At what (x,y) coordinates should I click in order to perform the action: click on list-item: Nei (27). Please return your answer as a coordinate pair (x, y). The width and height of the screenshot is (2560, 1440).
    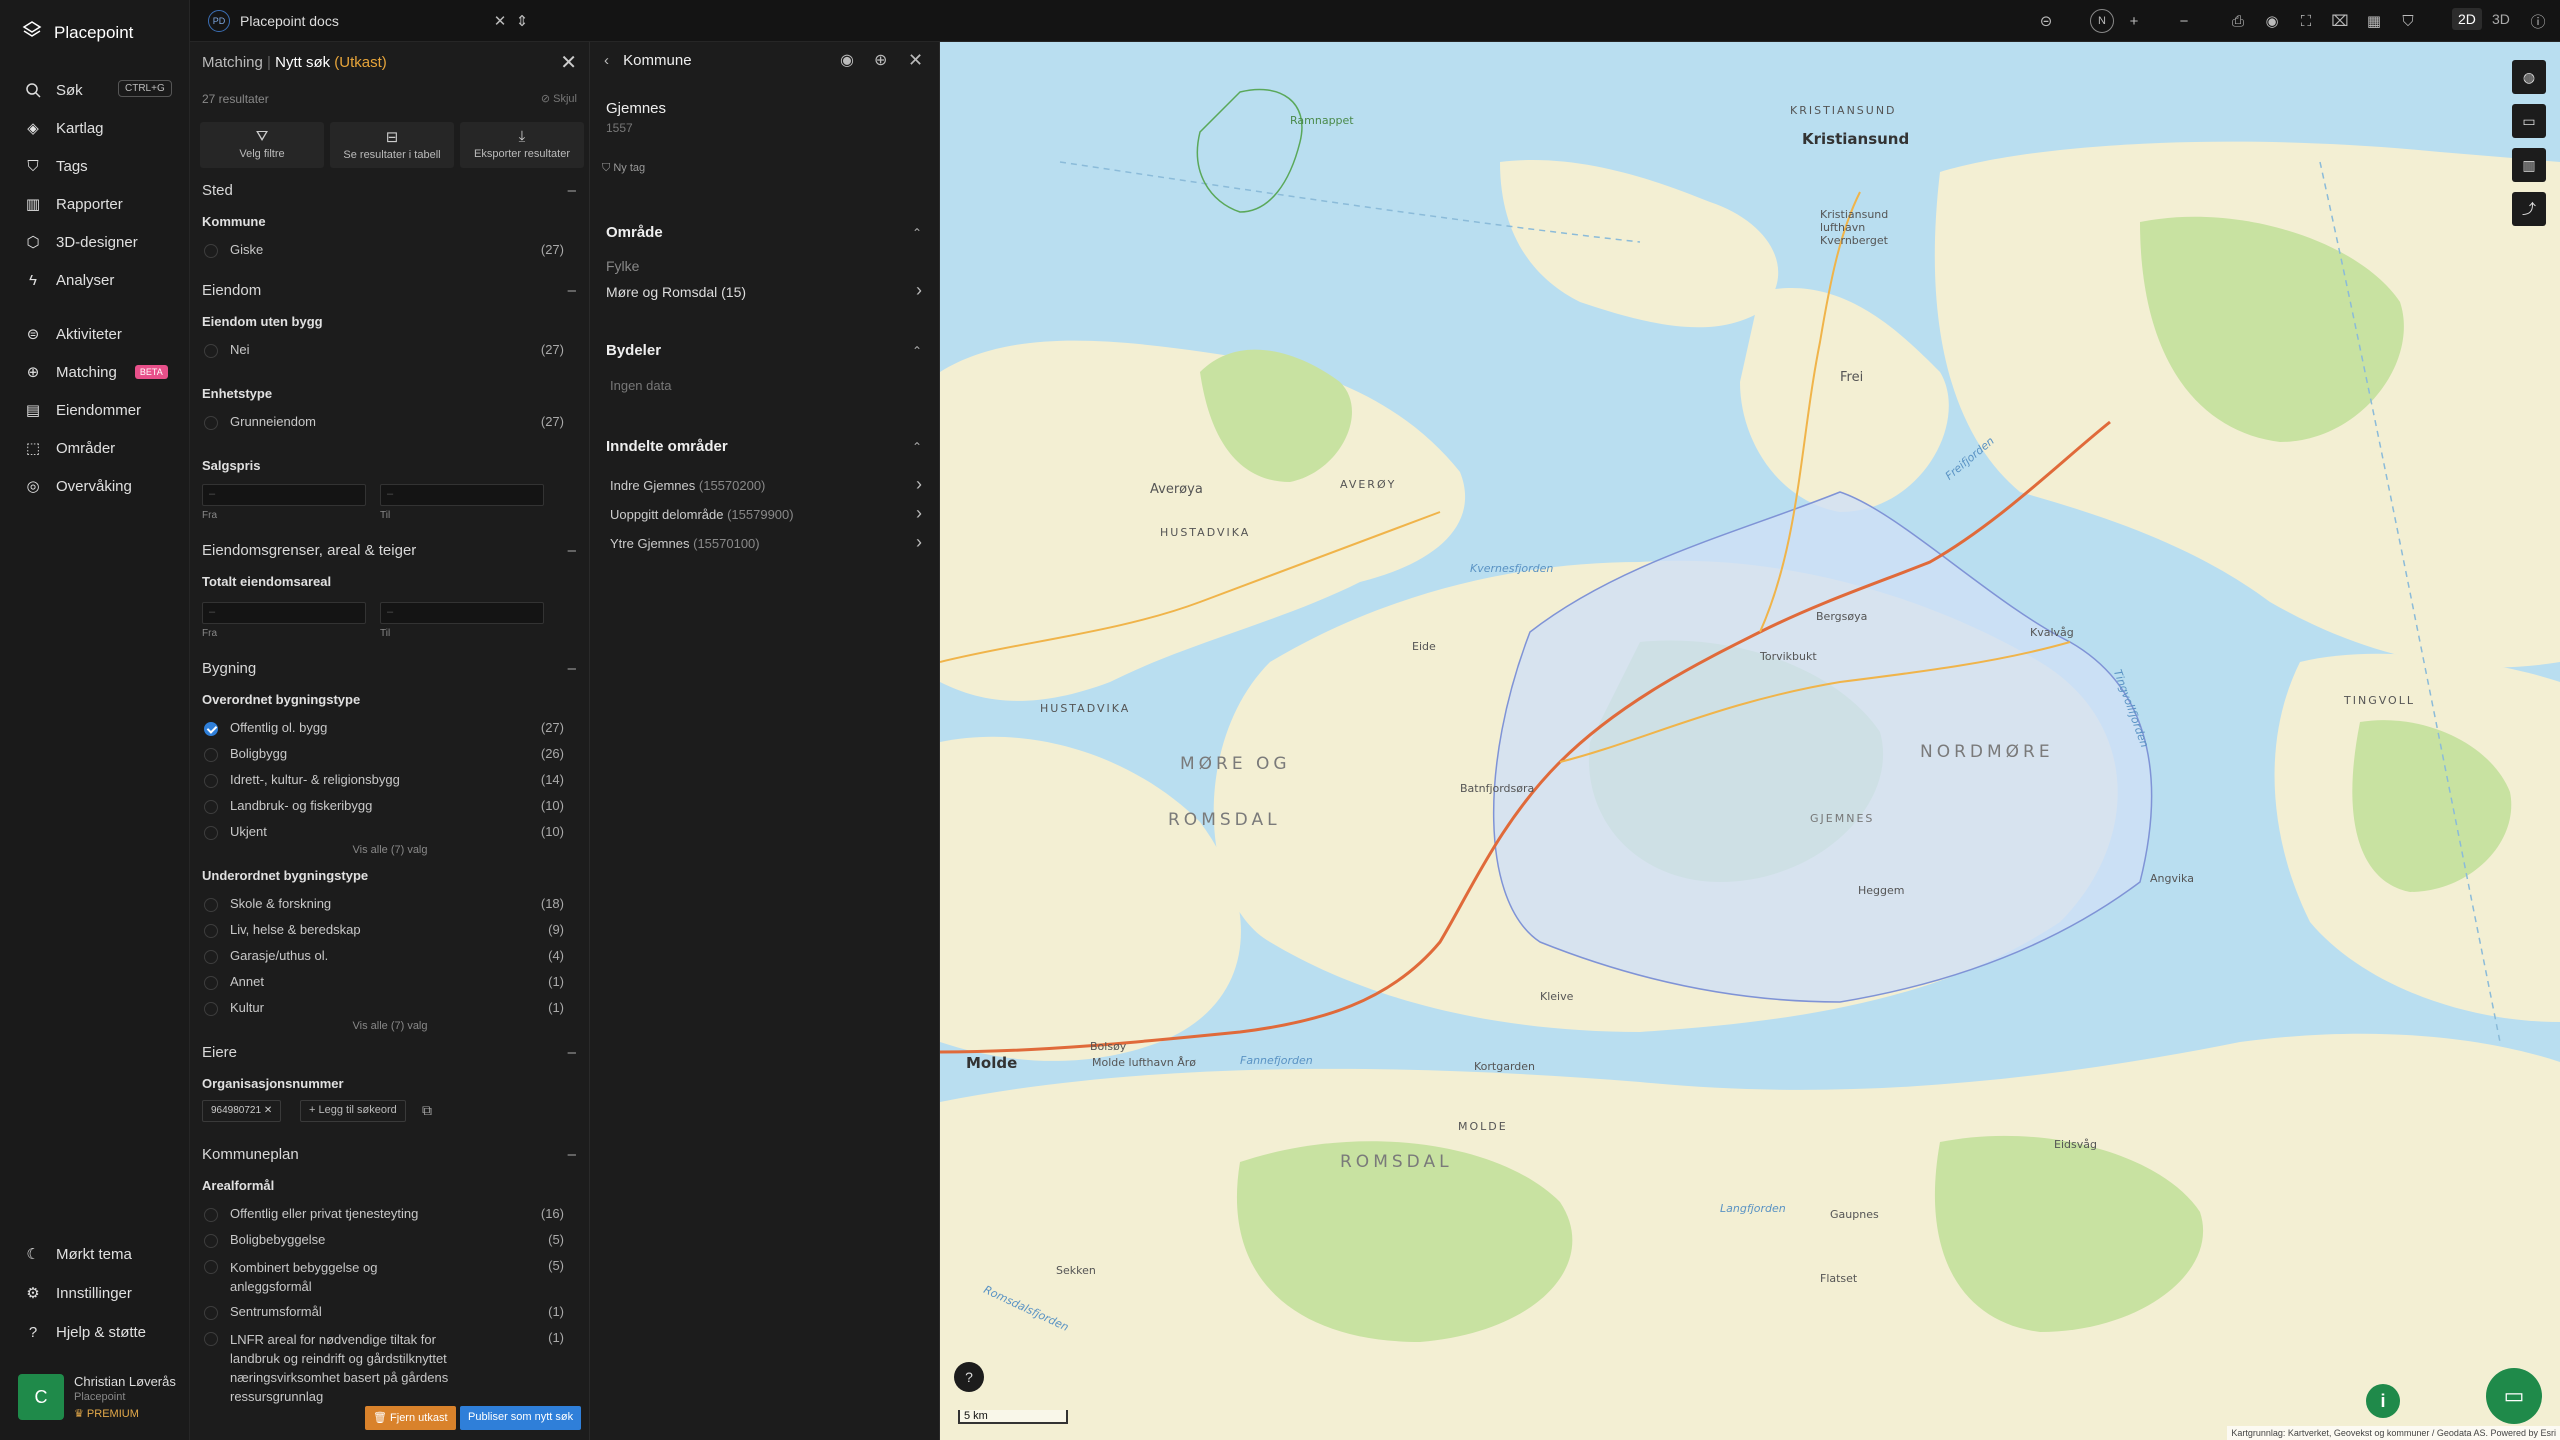
    Looking at the image, I should click on (383, 351).